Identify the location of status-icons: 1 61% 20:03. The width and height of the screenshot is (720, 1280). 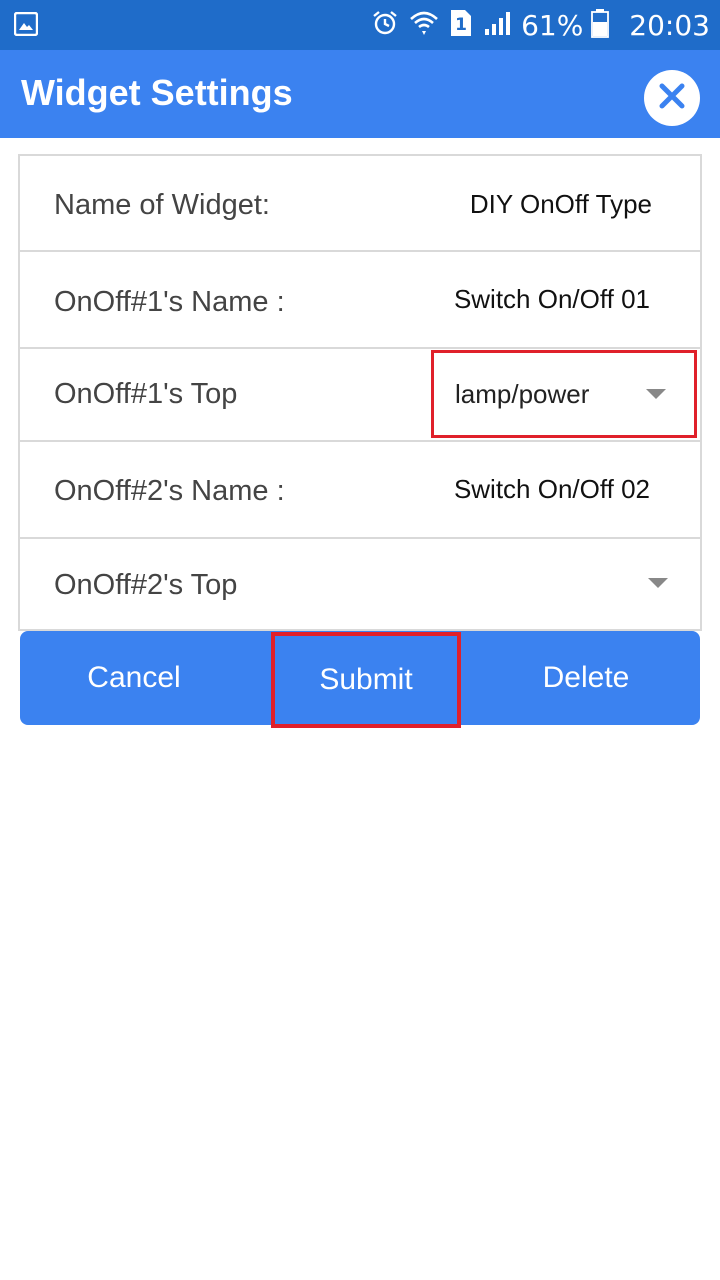
(540, 25).